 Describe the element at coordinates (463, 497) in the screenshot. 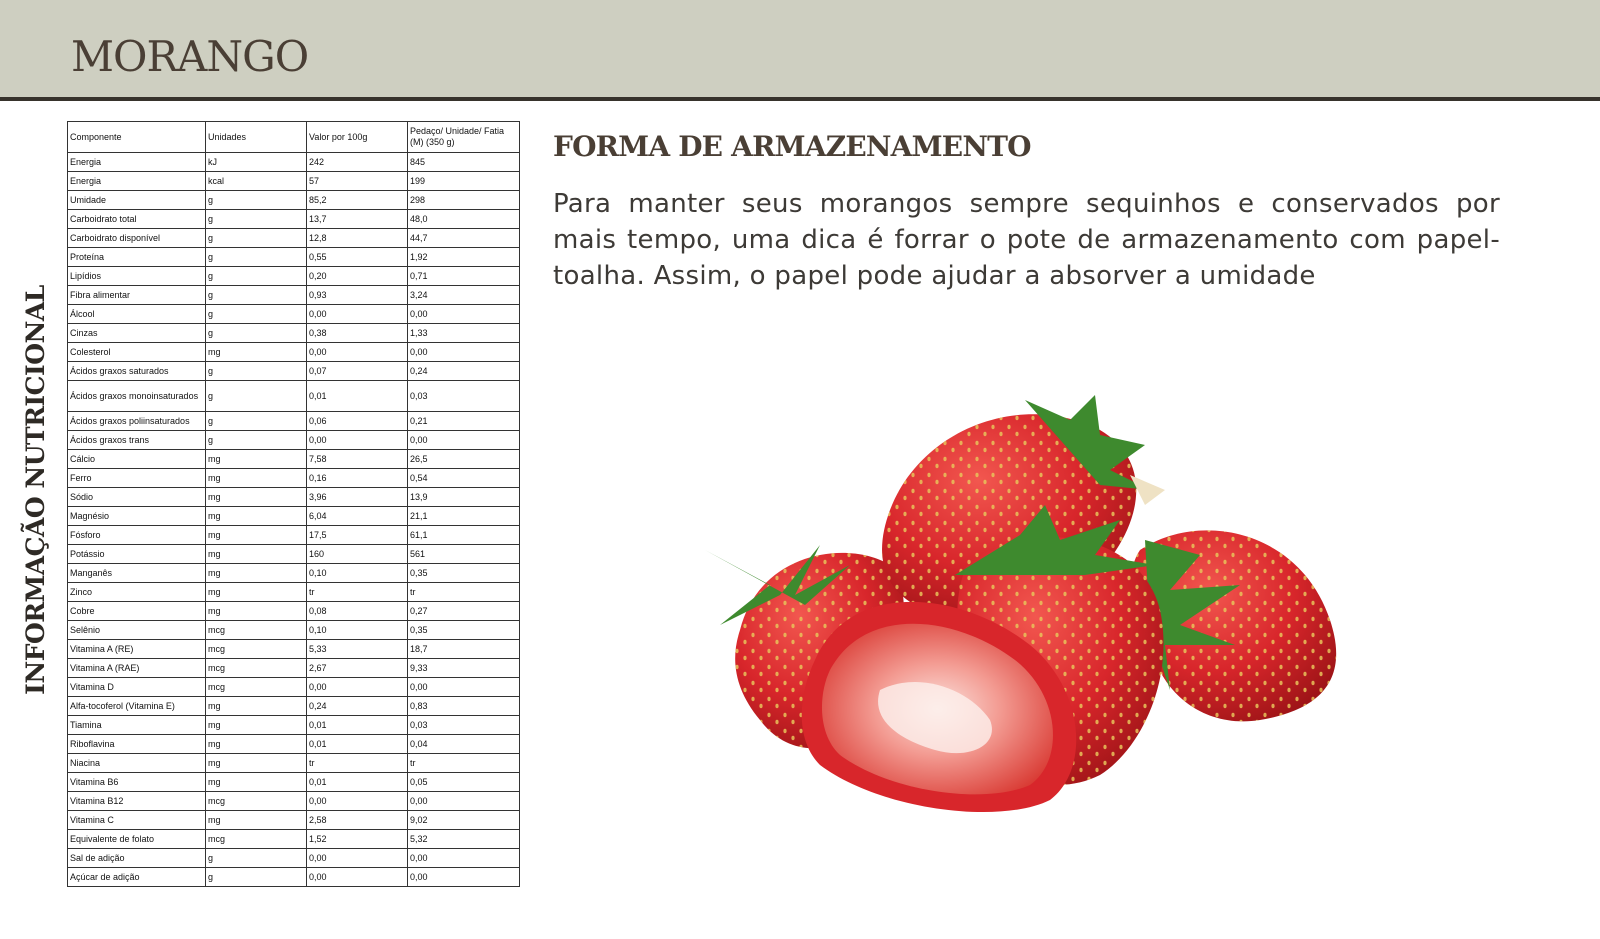

I see `cell-portion: 13,9` at that location.